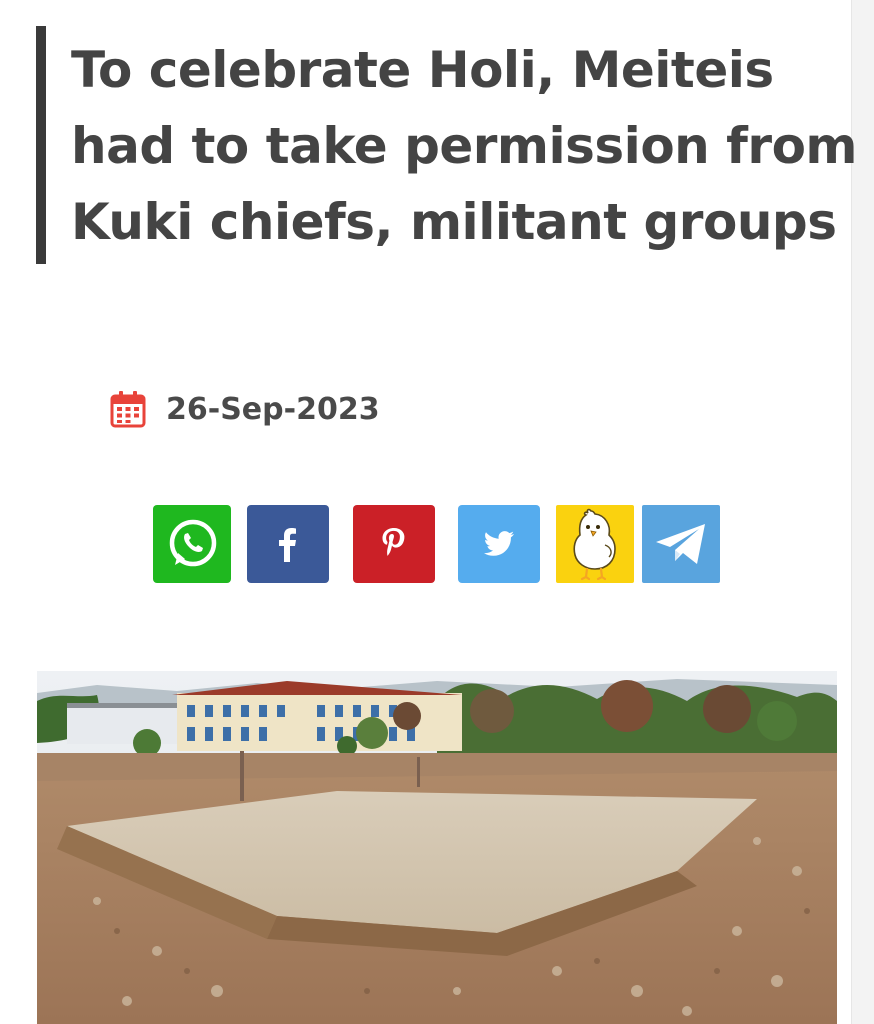  I want to click on publish-date-row: 26-Sep-2023, so click(245, 409).